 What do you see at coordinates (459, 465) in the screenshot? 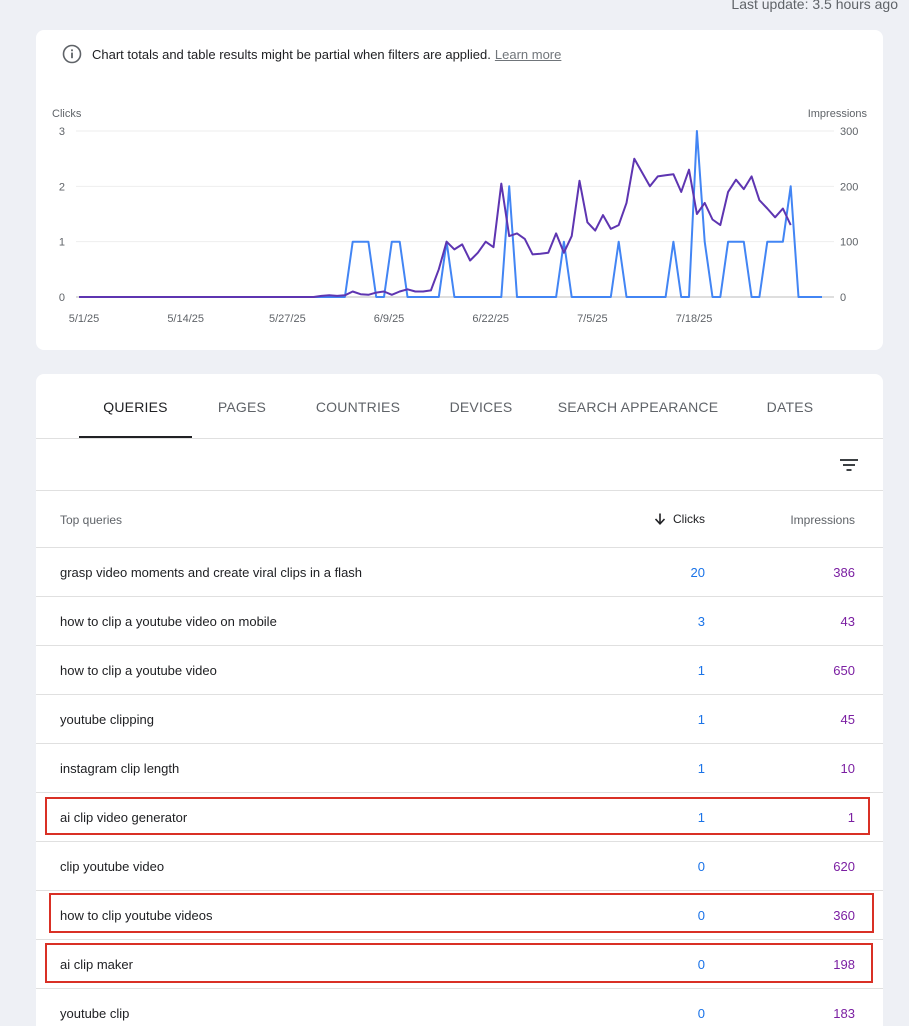
I see `filter-bar` at bounding box center [459, 465].